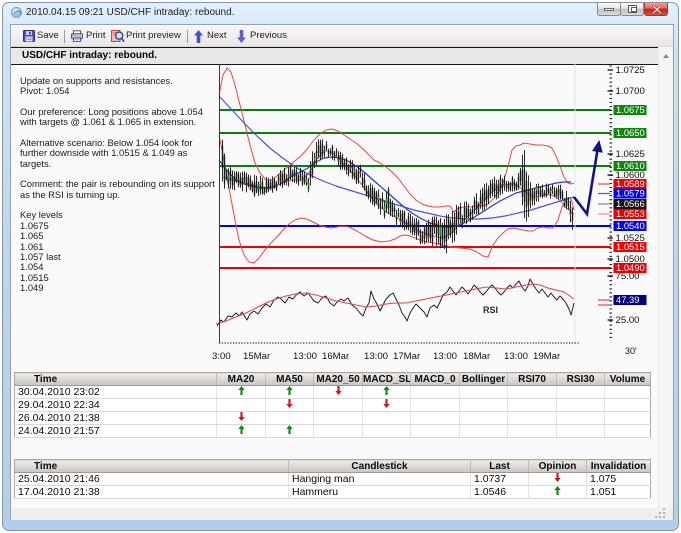 The width and height of the screenshot is (681, 533). What do you see at coordinates (630, 109) in the screenshot?
I see `svg-text: 1.0675` at bounding box center [630, 109].